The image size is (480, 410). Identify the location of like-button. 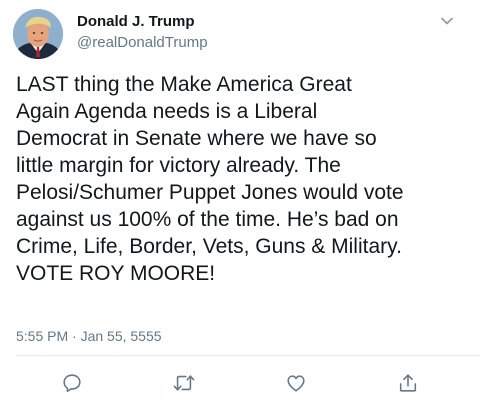
(296, 383).